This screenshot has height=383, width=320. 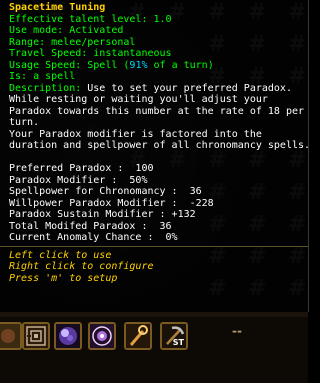 I want to click on divider, so click(x=154, y=246).